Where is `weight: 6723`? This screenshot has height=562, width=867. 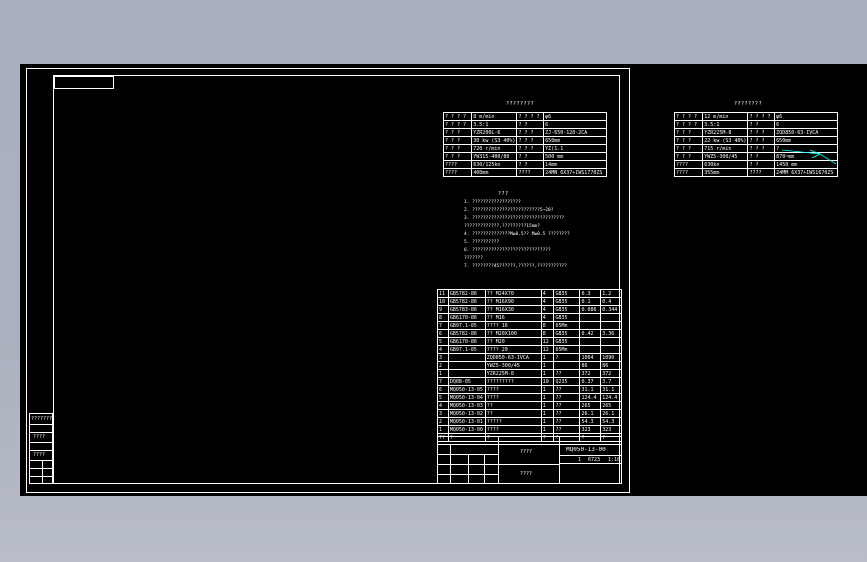 weight: 6723 is located at coordinates (594, 460).